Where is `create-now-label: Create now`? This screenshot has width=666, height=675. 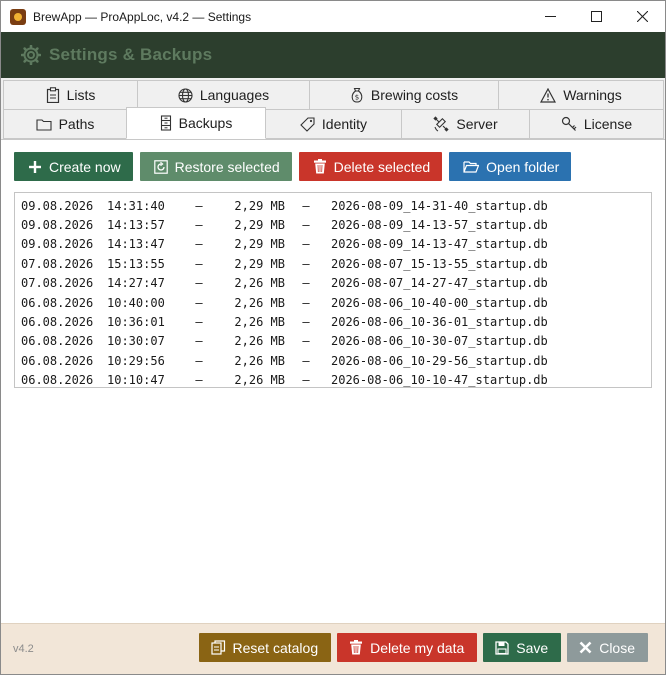 create-now-label: Create now is located at coordinates (85, 166).